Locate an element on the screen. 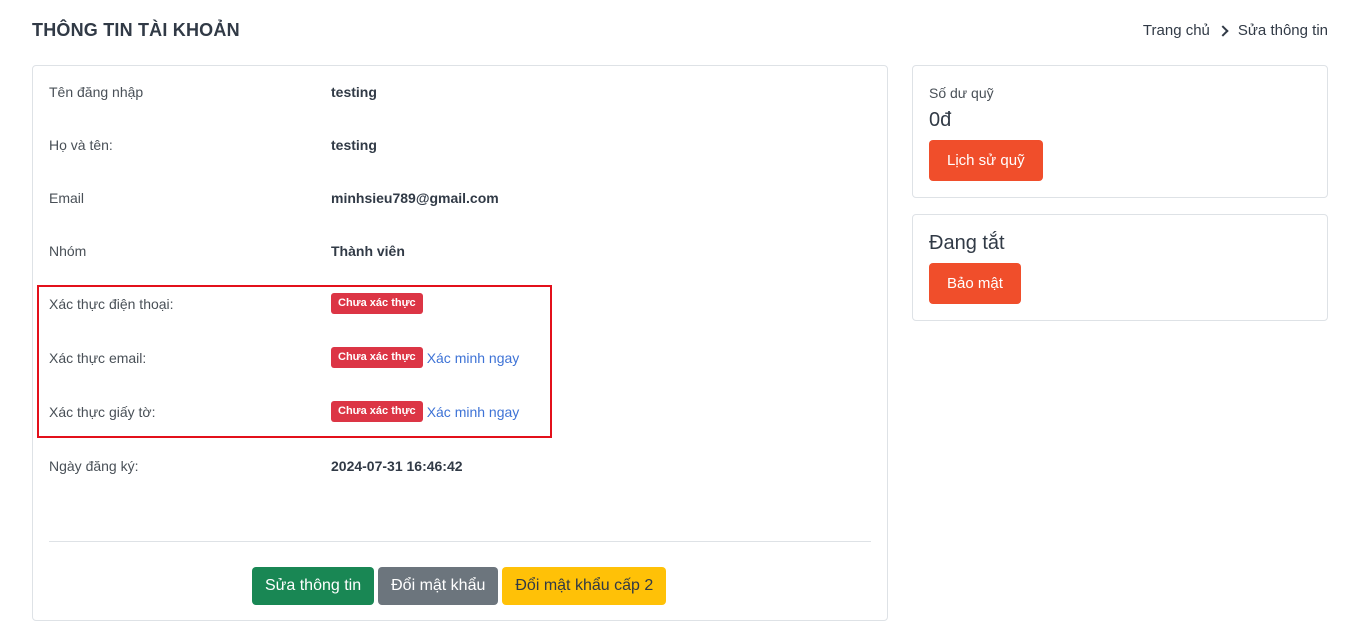 The width and height of the screenshot is (1362, 638). verify-email-link: Xác minh ngay is located at coordinates (473, 358).